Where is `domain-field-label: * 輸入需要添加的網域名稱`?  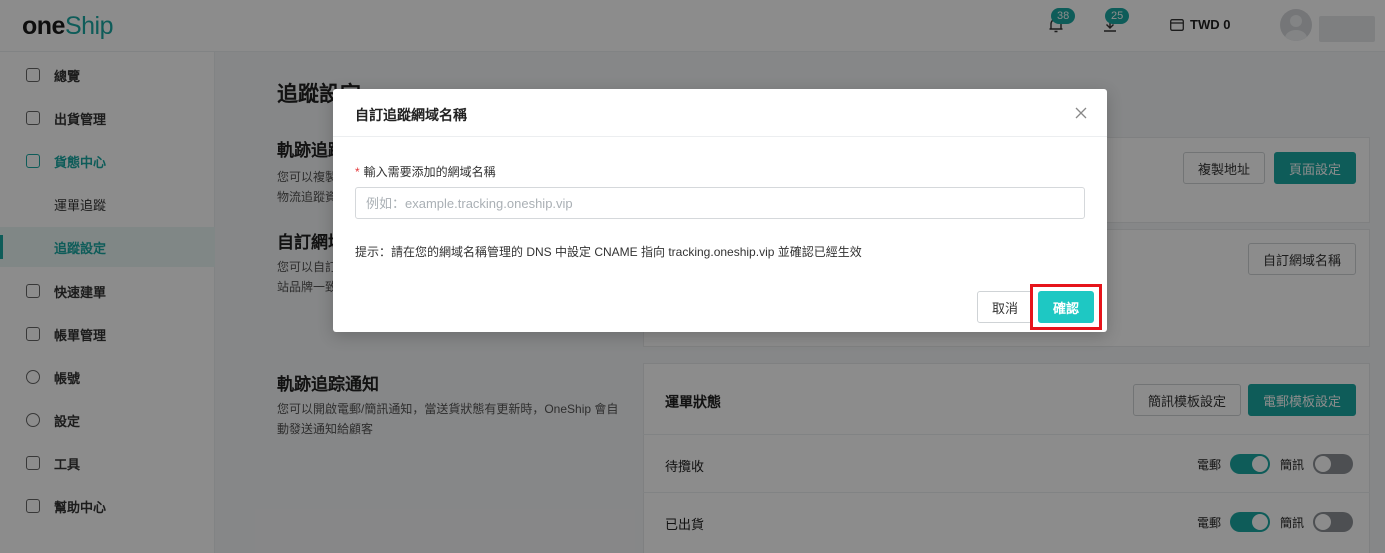 domain-field-label: * 輸入需要添加的網域名稱 is located at coordinates (425, 171).